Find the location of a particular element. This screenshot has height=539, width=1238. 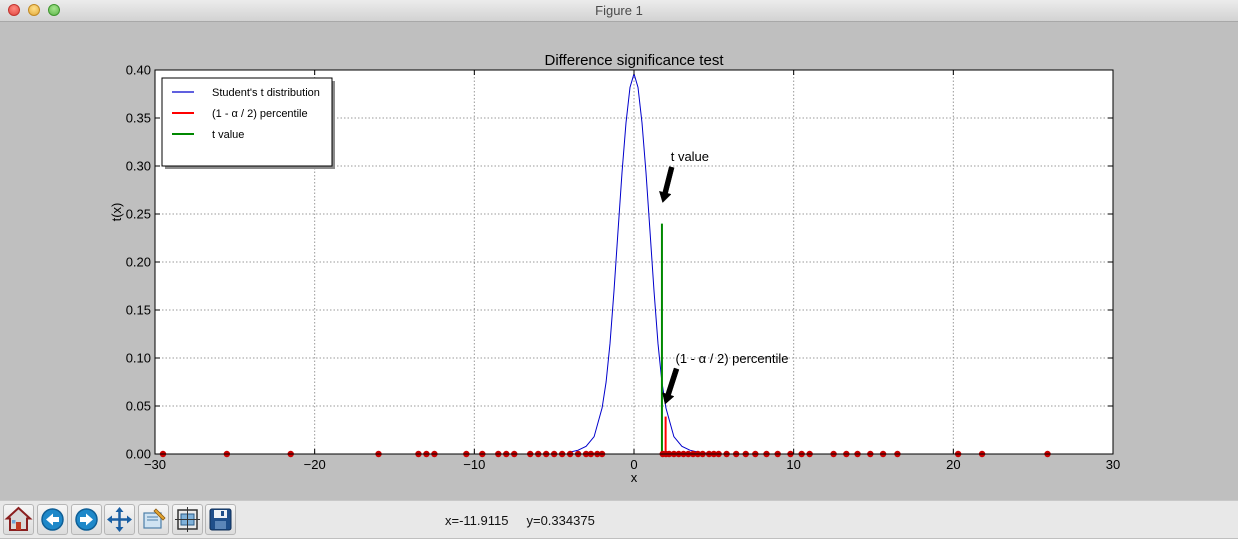

back-icon is located at coordinates (52, 519).